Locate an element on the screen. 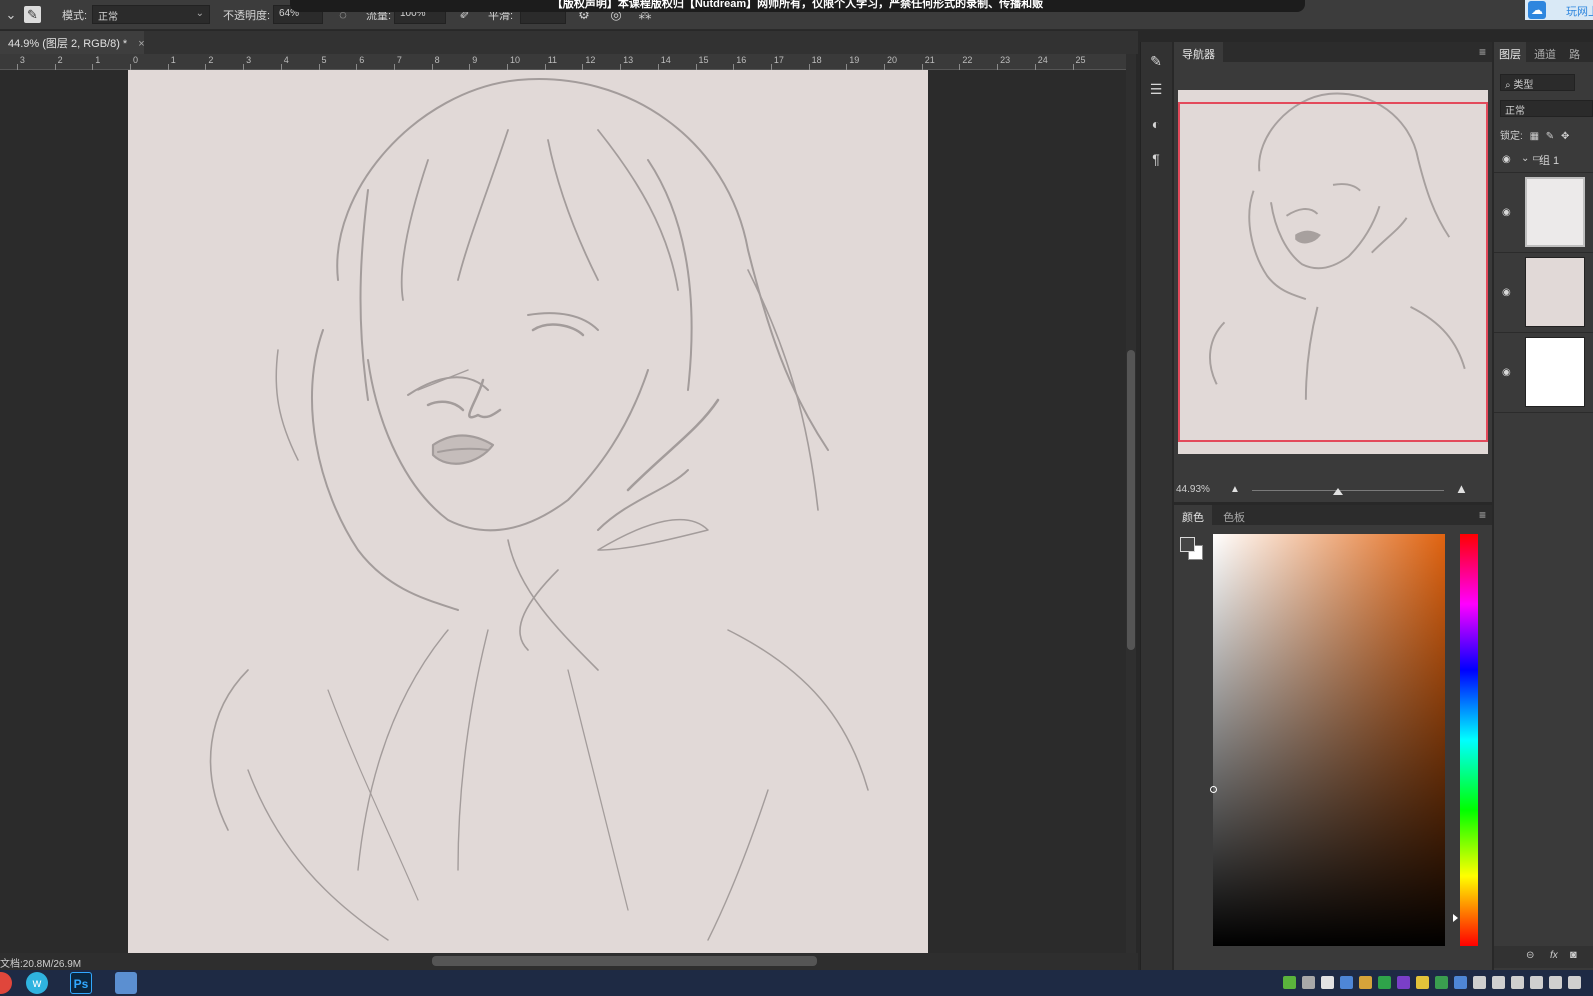  ruler-tick-label: 4 is located at coordinates (286, 60).